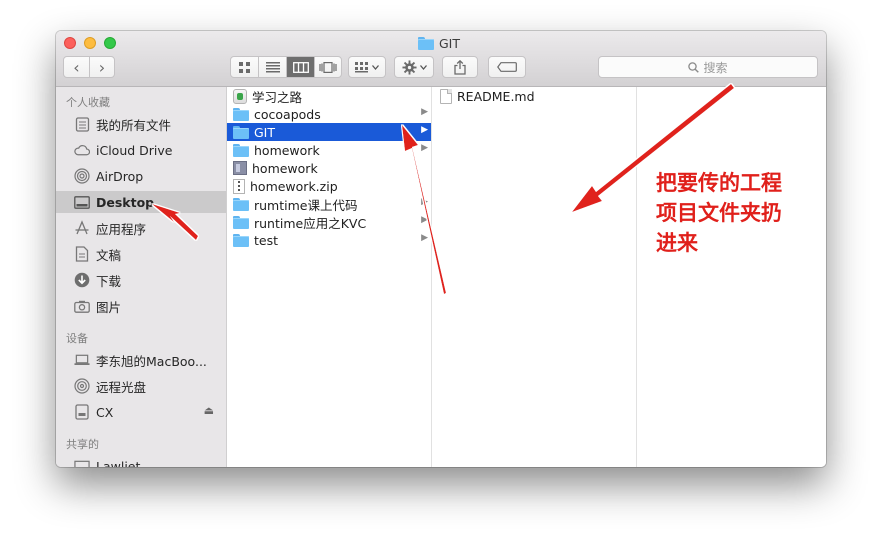 This screenshot has width=882, height=548. I want to click on action-button, so click(414, 67).